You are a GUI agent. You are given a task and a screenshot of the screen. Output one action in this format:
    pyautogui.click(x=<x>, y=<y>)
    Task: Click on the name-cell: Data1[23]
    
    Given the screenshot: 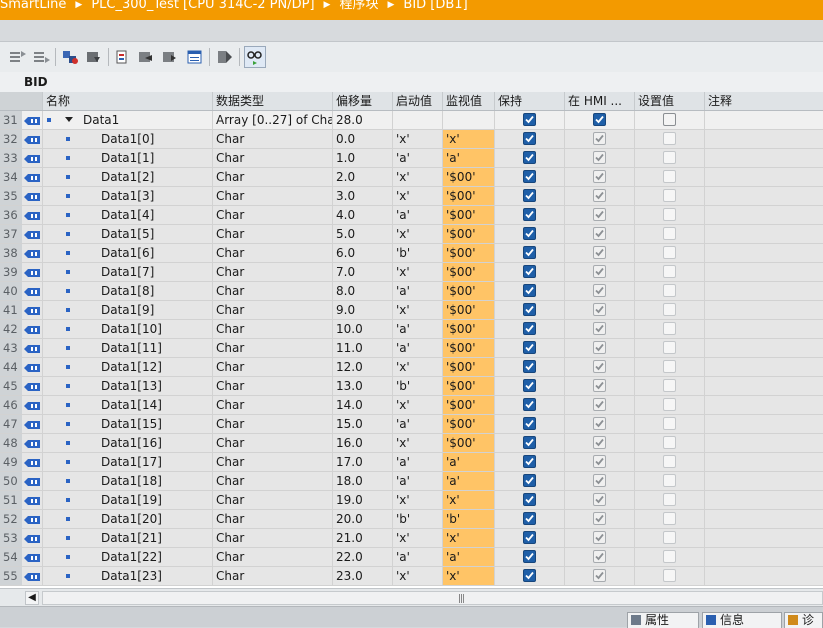 What is the action you would take?
    pyautogui.click(x=127, y=576)
    